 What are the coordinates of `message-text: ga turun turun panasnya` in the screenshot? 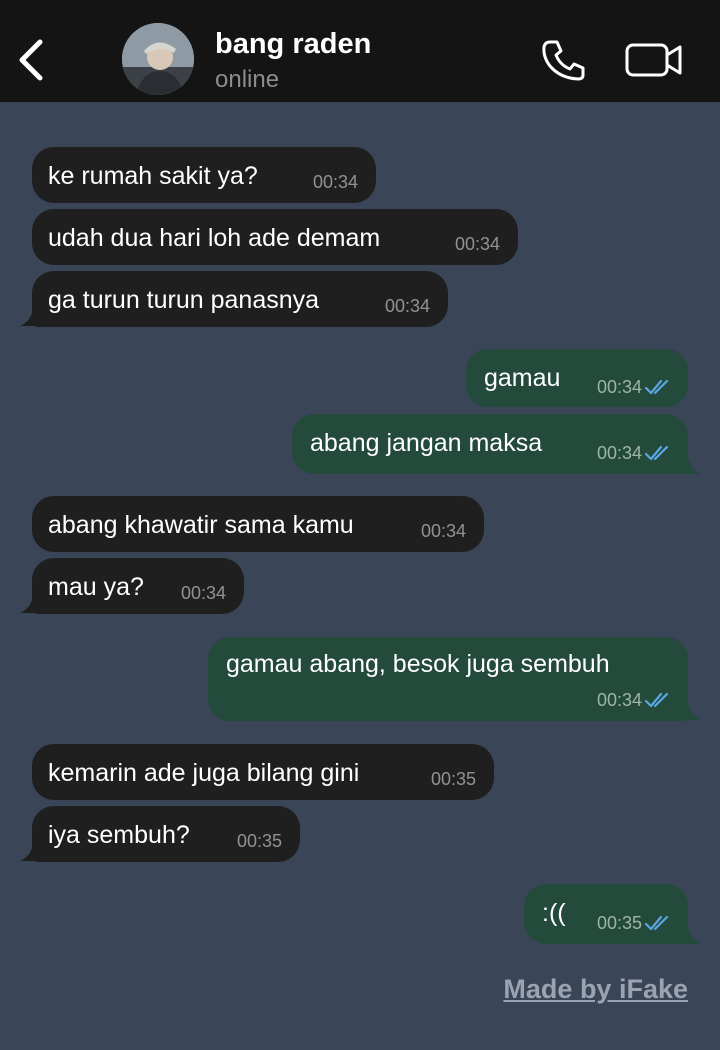 It's located at (184, 300).